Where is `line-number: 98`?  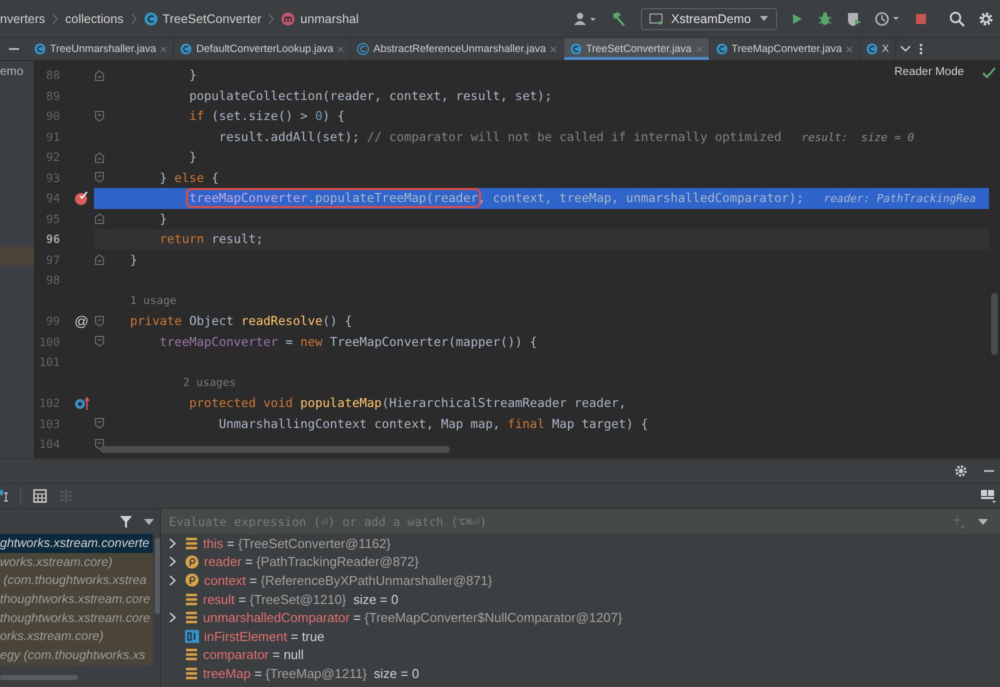 line-number: 98 is located at coordinates (53, 280).